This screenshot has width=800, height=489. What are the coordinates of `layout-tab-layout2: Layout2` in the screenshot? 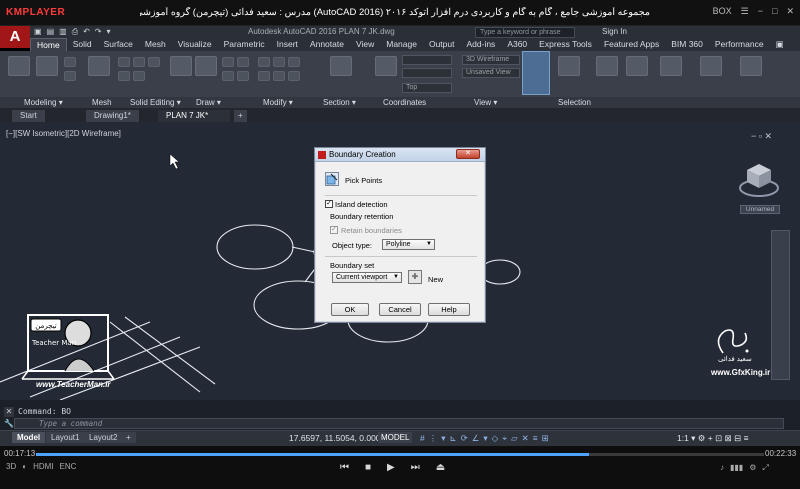 It's located at (103, 437).